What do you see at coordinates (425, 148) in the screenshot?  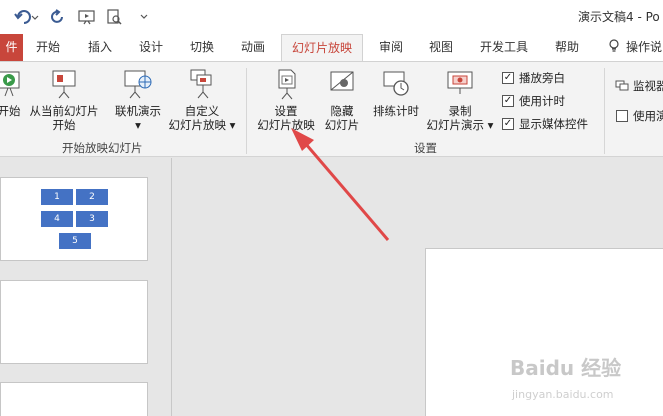 I see `group-label-setup: 设置` at bounding box center [425, 148].